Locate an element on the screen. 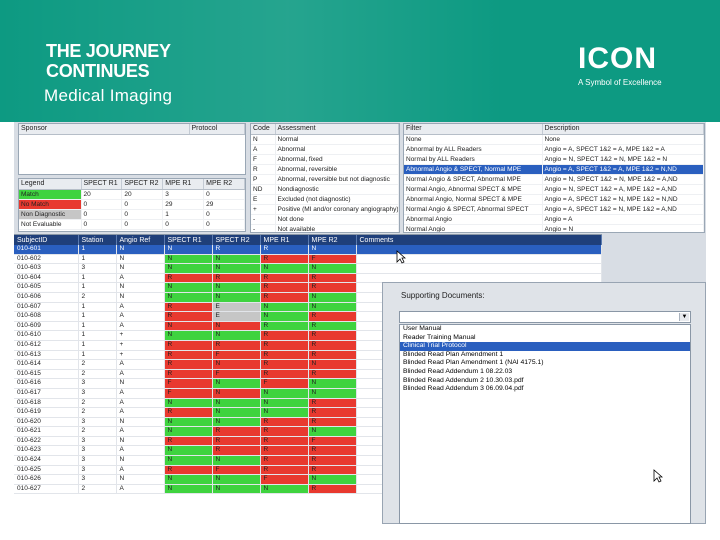 The height and width of the screenshot is (540, 720). table-row: 010-601 1 N N R R N is located at coordinates (308, 250).